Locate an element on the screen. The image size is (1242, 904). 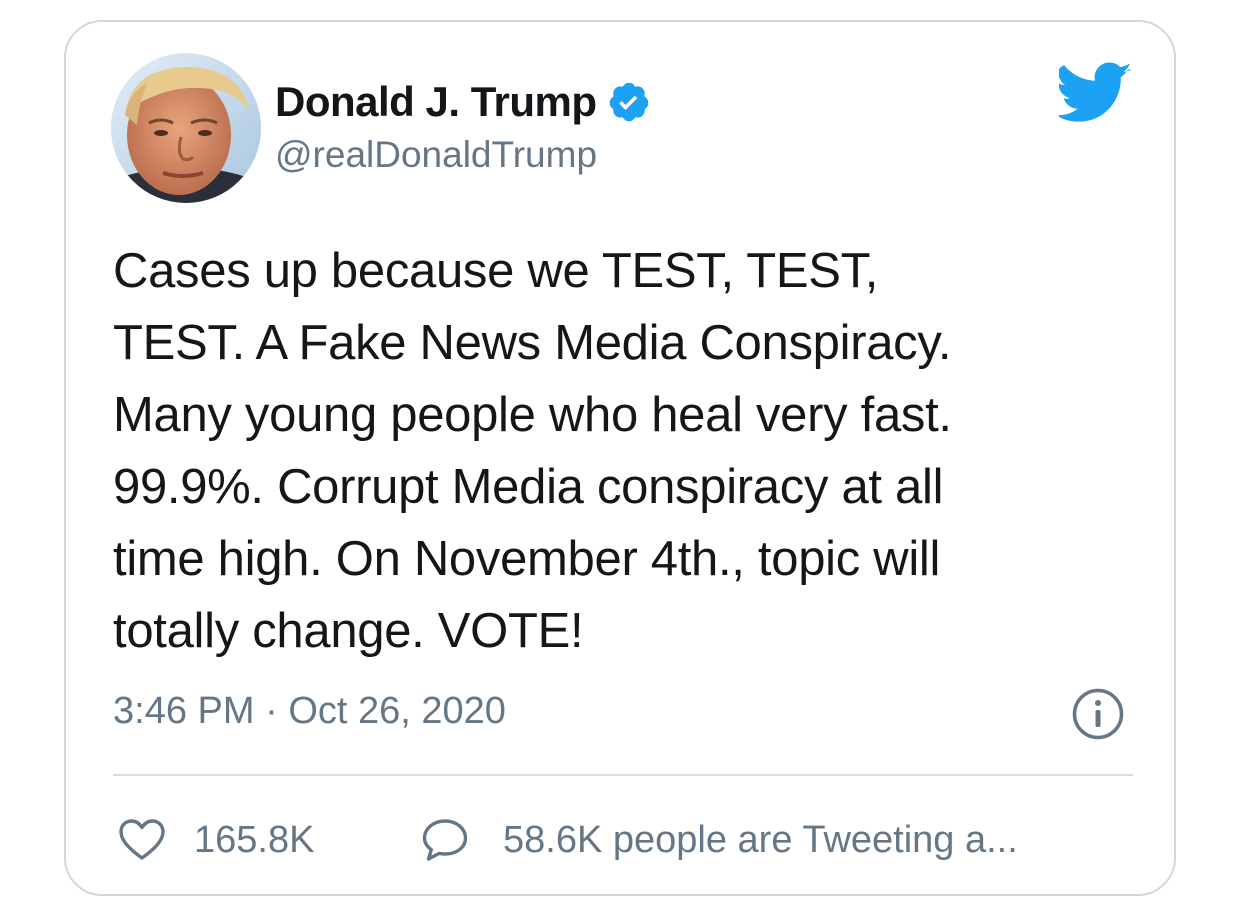
like-count: 165.8K is located at coordinates (254, 839).